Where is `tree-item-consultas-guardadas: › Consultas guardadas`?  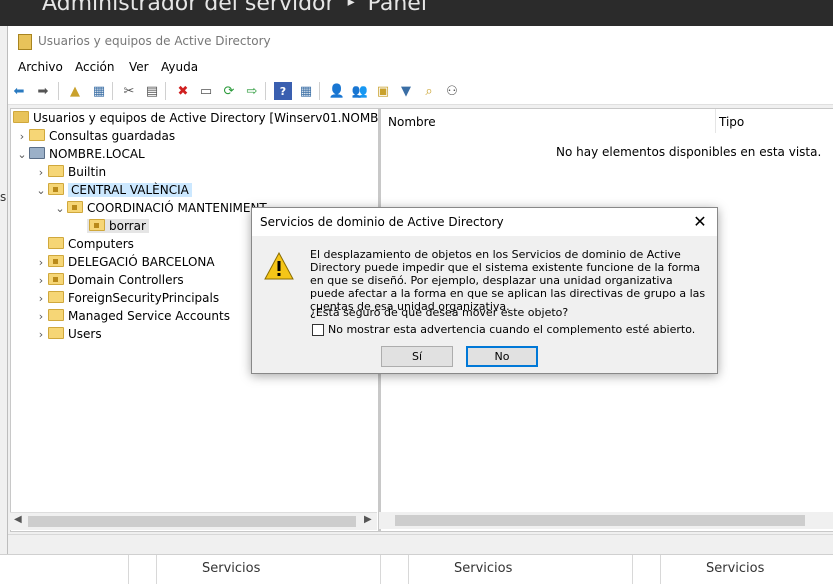
tree-item-consultas-guardadas: › Consultas guardadas is located at coordinates (95, 136).